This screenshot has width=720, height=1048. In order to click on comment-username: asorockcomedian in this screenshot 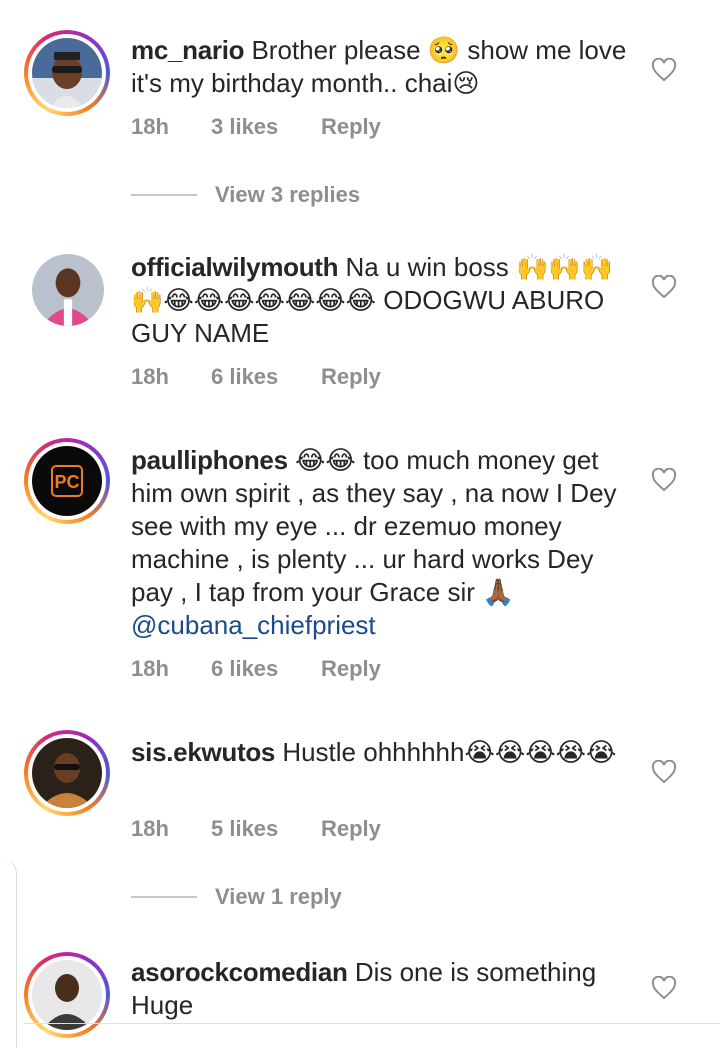, I will do `click(239, 972)`.